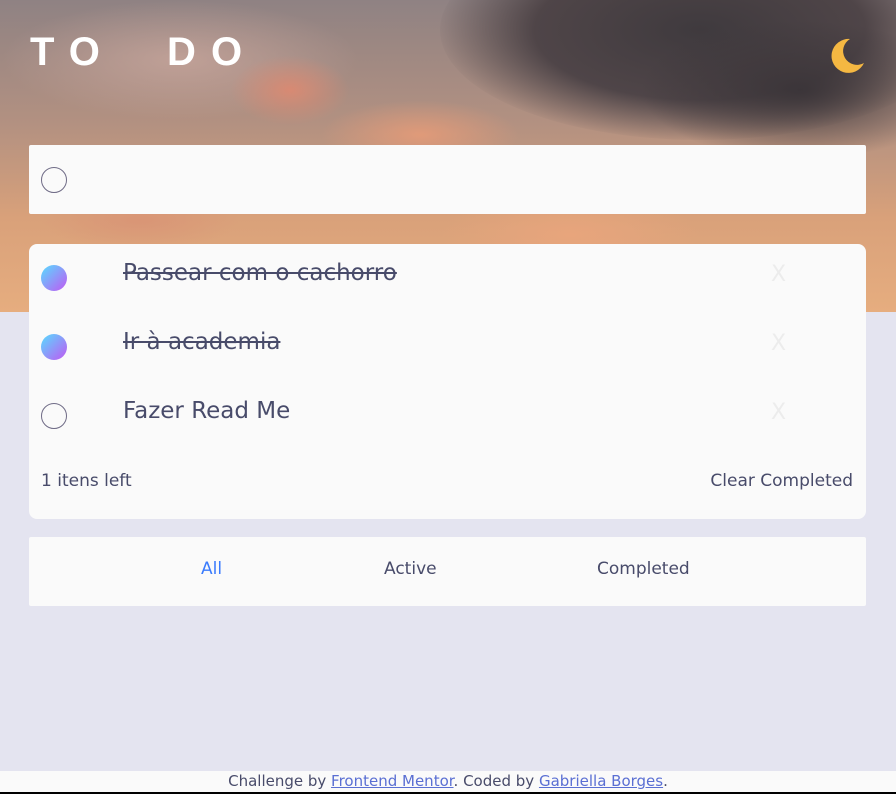 Image resolution: width=896 pixels, height=794 pixels. Describe the element at coordinates (601, 781) in the screenshot. I see `author-link: Gabriella Borges` at that location.